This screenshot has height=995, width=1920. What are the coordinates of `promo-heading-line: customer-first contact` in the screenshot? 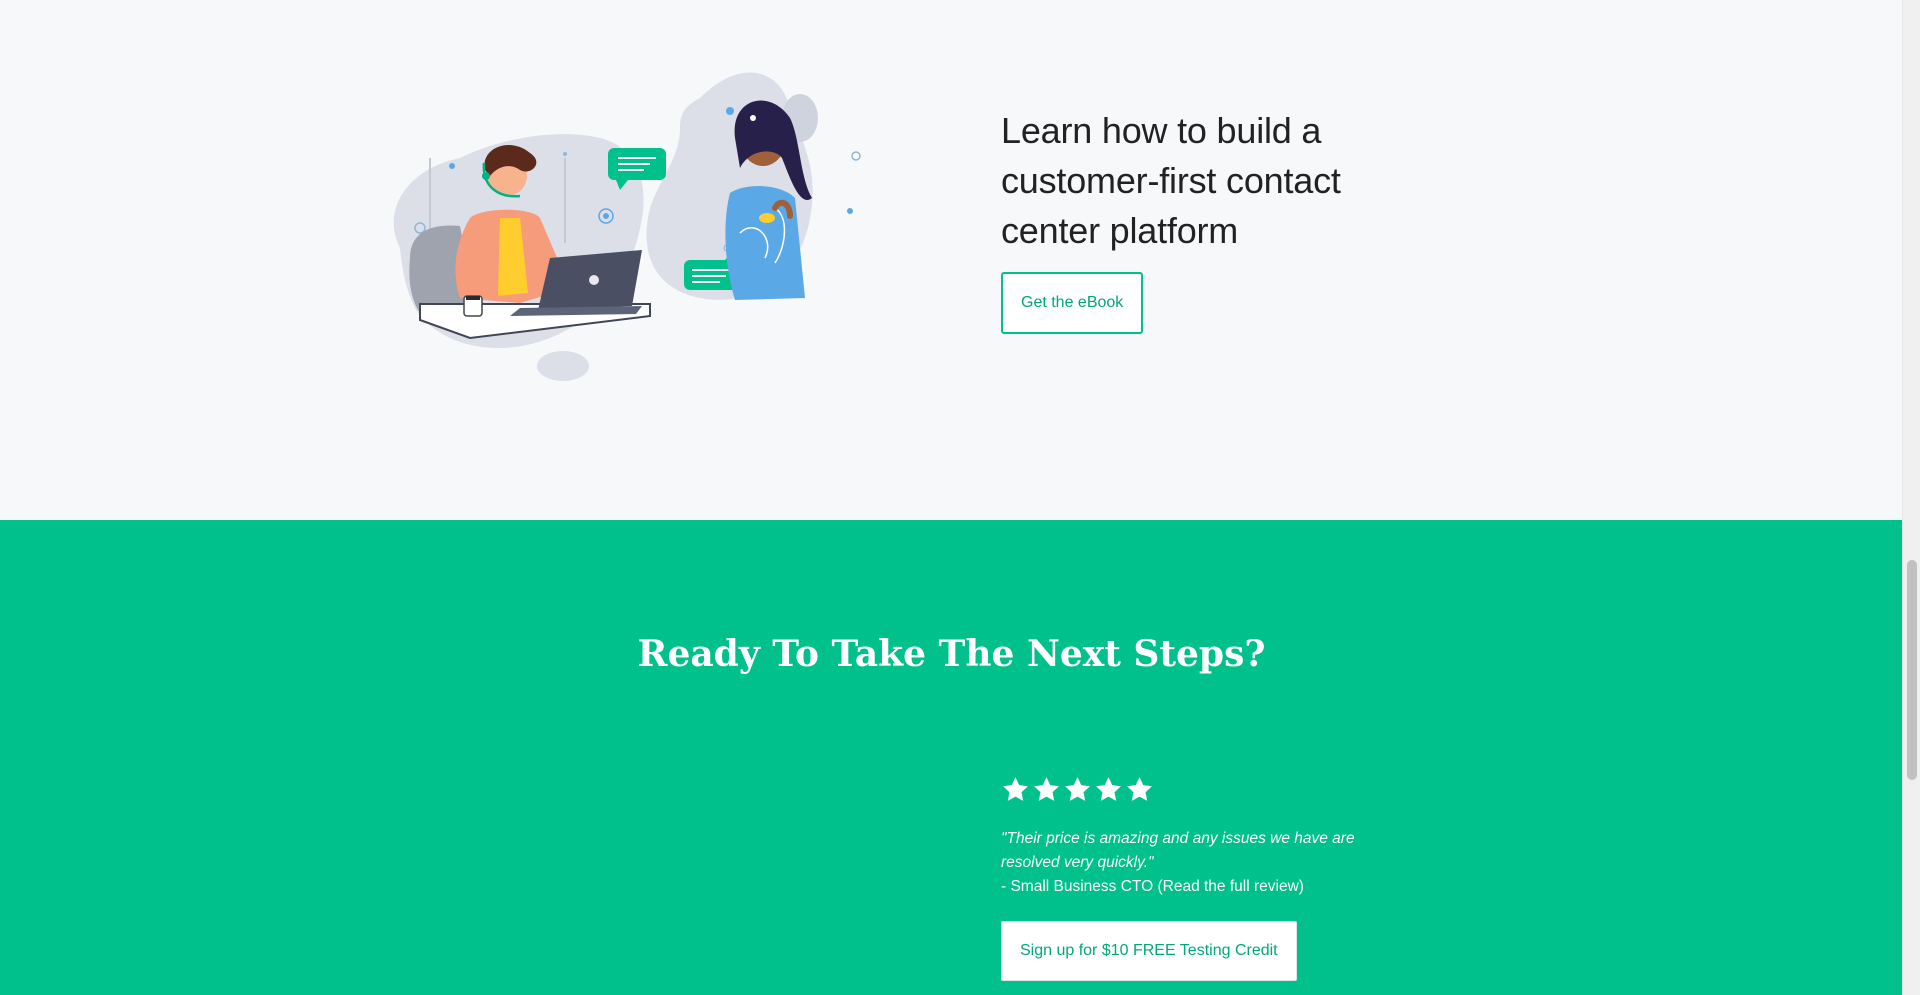 It's located at (1171, 180).